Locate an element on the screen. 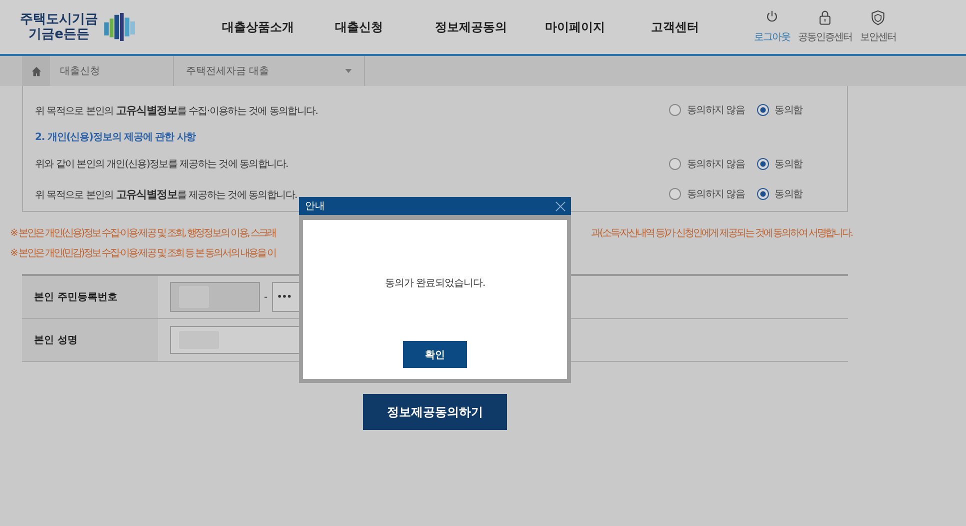 This screenshot has height=526, width=966. consent-statement: 위와 같이 본인의 개인(신용)정보를 제공하는 것에 동의합니다. is located at coordinates (161, 164).